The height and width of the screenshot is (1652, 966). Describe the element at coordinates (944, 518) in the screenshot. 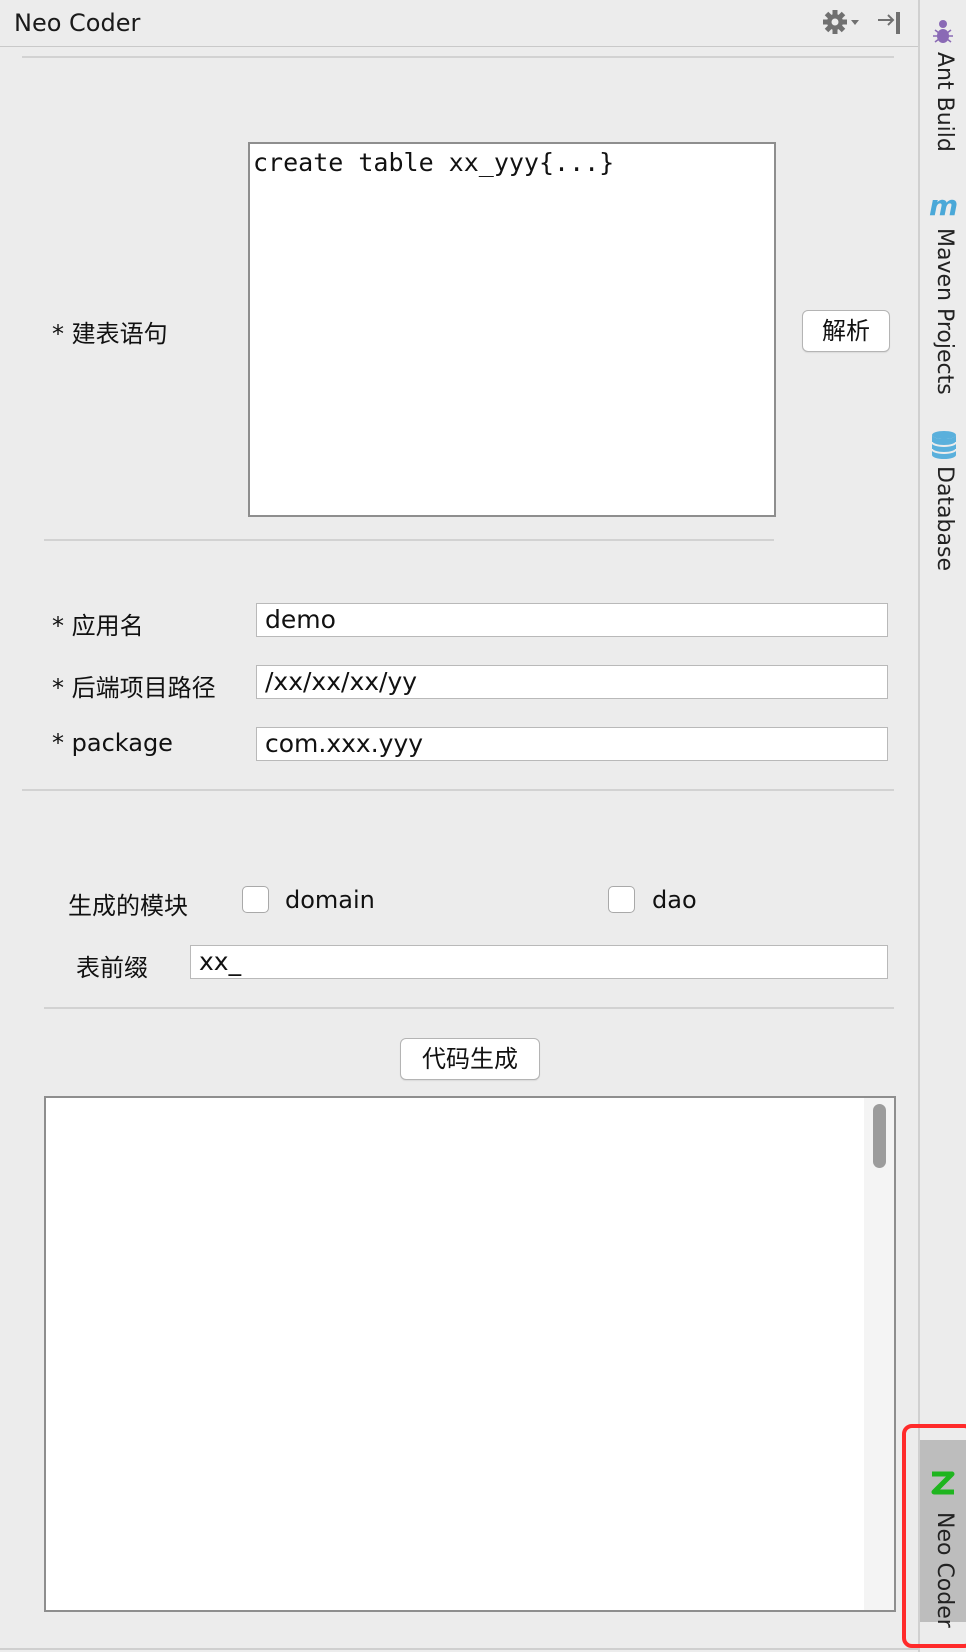

I see `tool-window-label: Database` at that location.